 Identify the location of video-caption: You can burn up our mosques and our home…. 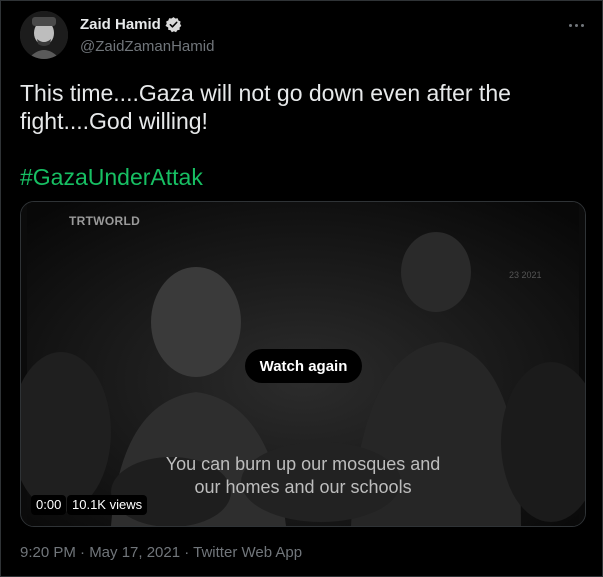
(303, 476).